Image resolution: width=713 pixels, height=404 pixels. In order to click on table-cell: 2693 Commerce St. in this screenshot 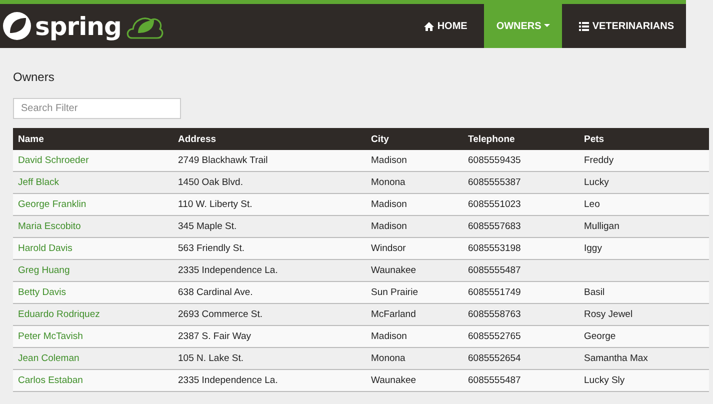, I will do `click(269, 315)`.